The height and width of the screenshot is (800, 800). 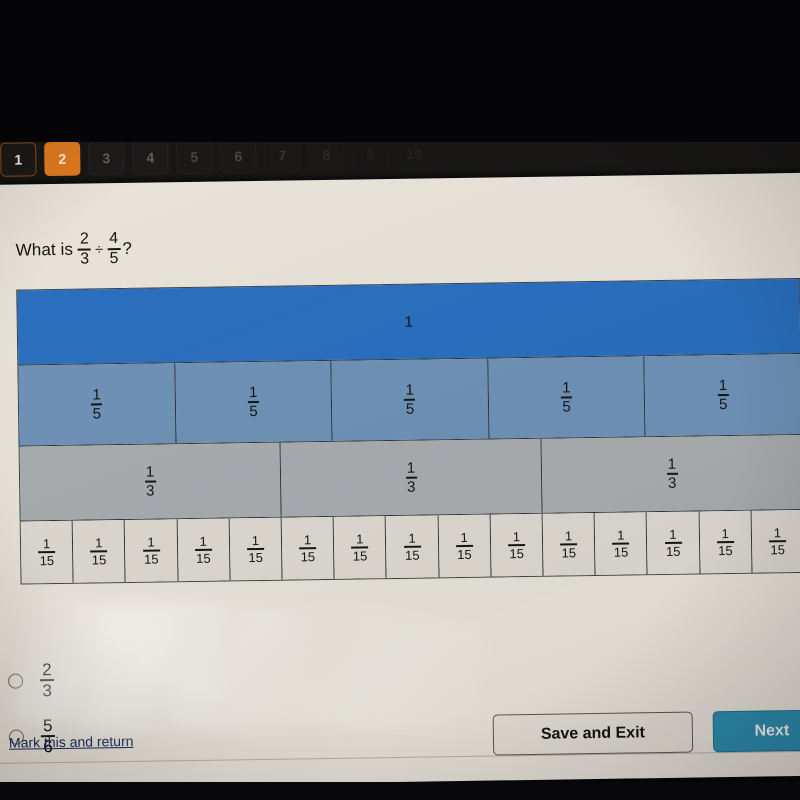 What do you see at coordinates (326, 155) in the screenshot?
I see `question-tab-8: 8` at bounding box center [326, 155].